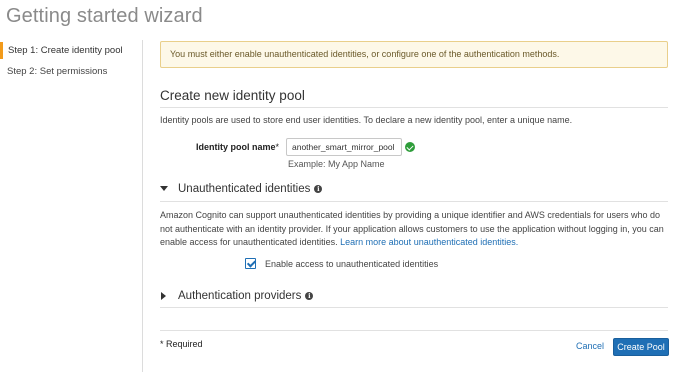  Describe the element at coordinates (181, 344) in the screenshot. I see `required-note: * Required` at that location.